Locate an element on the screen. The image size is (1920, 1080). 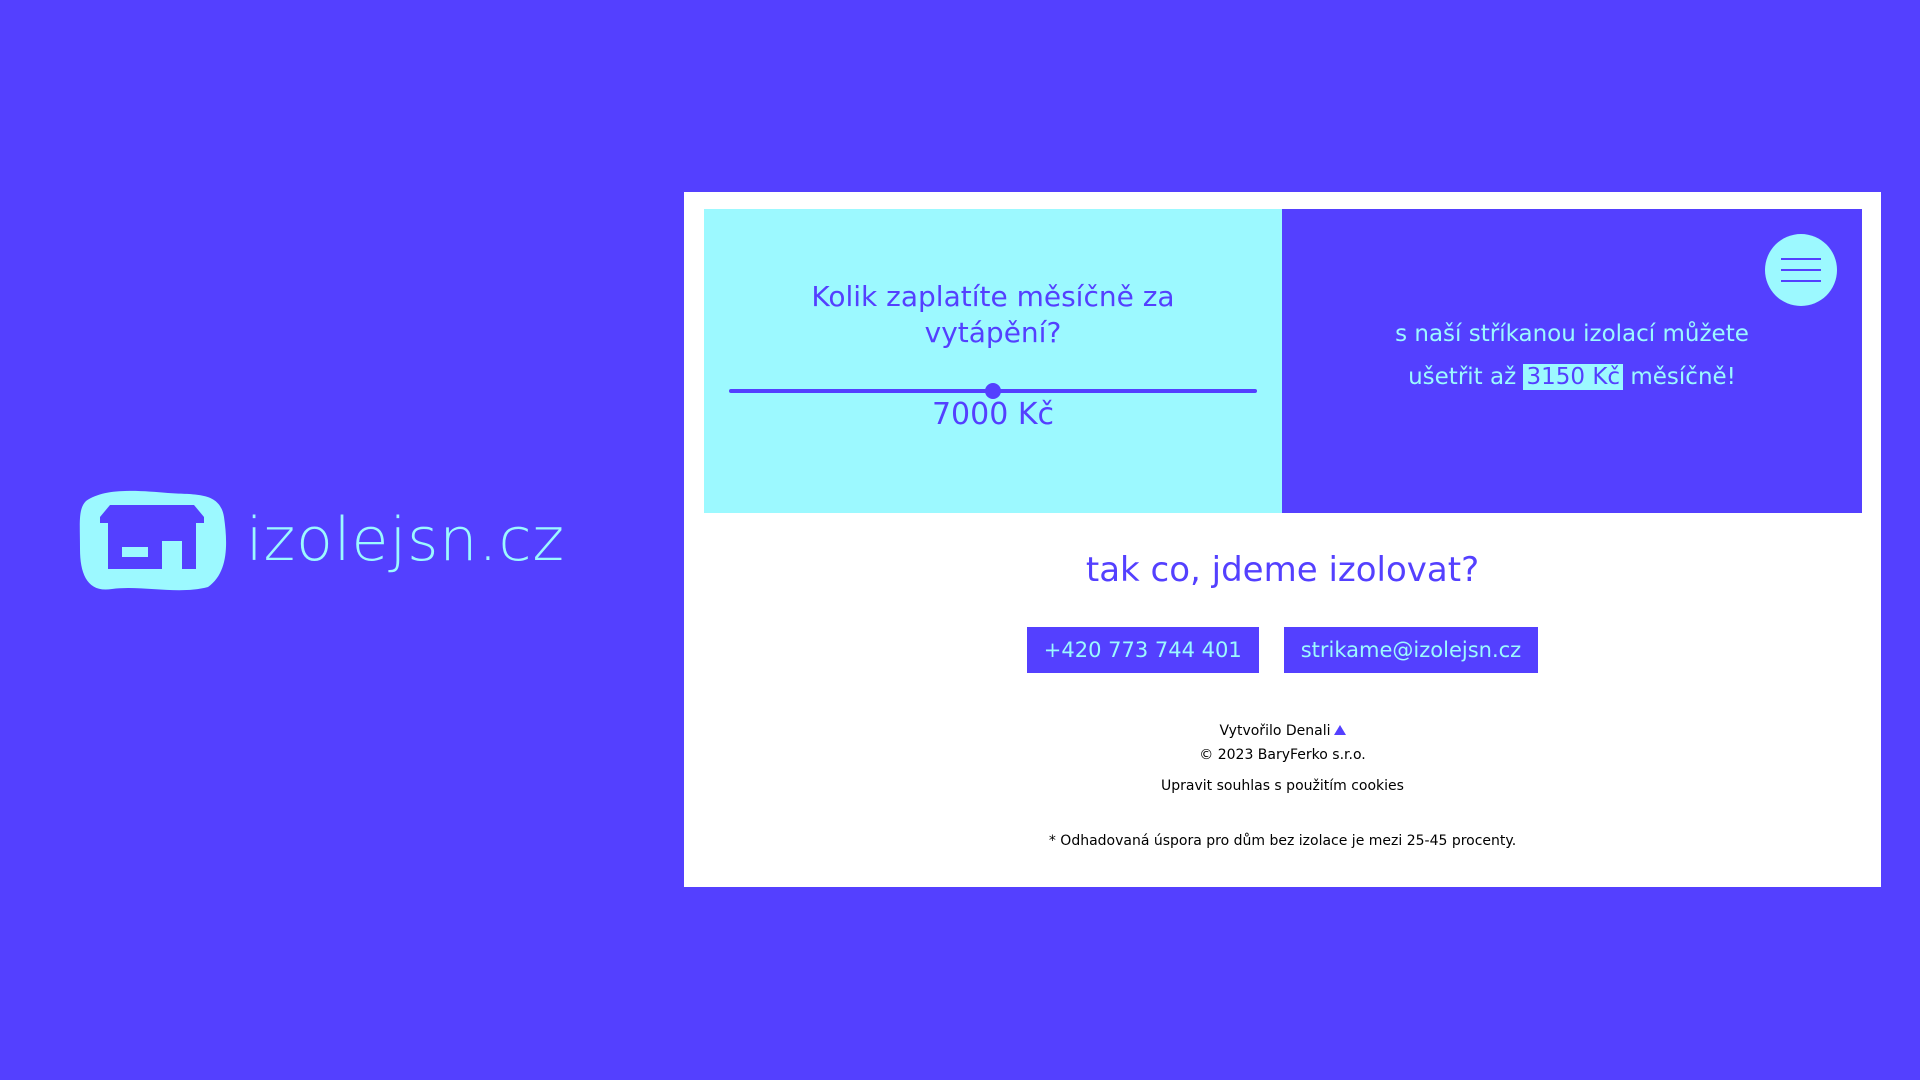
slider-value: 7000 Kč is located at coordinates (993, 414).